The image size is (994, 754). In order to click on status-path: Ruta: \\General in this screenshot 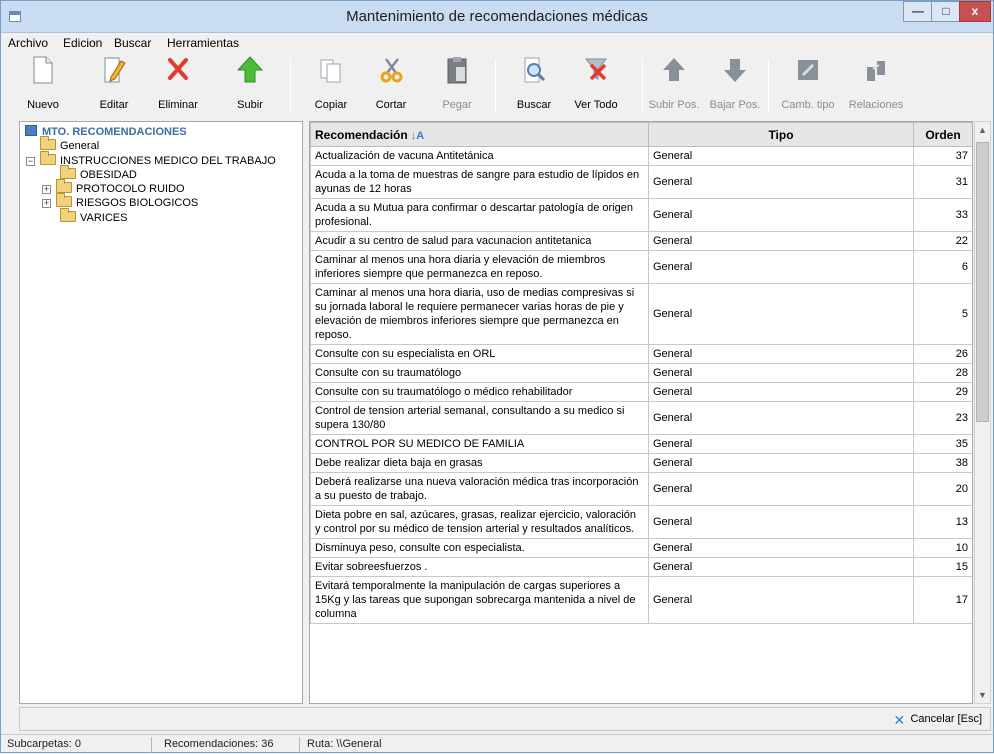, I will do `click(344, 744)`.